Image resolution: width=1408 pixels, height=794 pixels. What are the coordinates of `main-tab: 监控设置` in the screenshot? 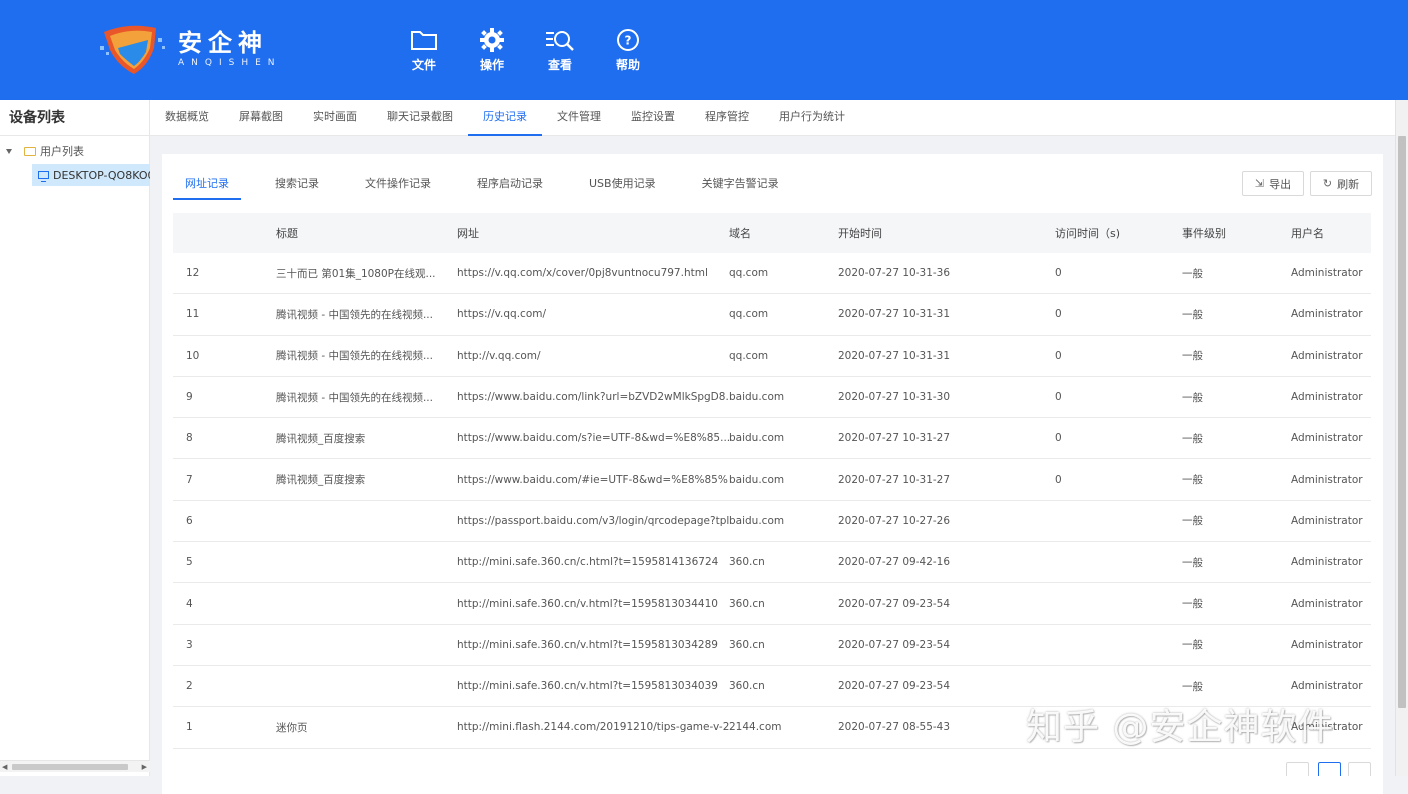 It's located at (653, 118).